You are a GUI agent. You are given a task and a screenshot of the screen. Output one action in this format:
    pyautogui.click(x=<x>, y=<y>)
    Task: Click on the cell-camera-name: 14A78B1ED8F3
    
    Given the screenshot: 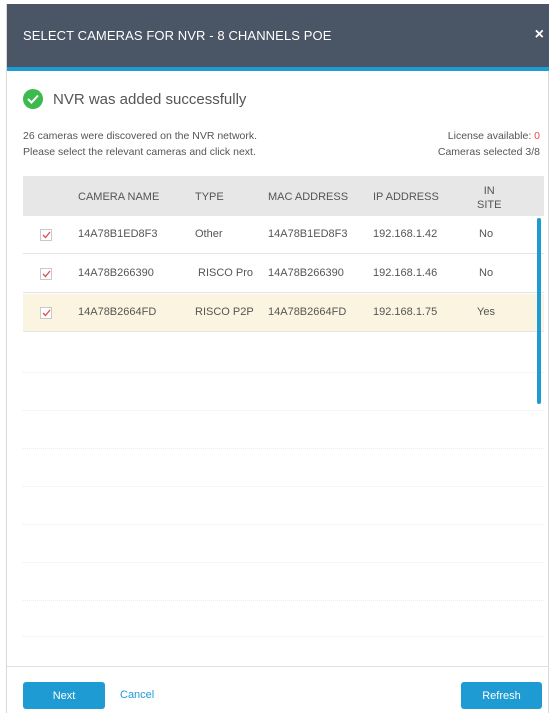 What is the action you would take?
    pyautogui.click(x=118, y=234)
    